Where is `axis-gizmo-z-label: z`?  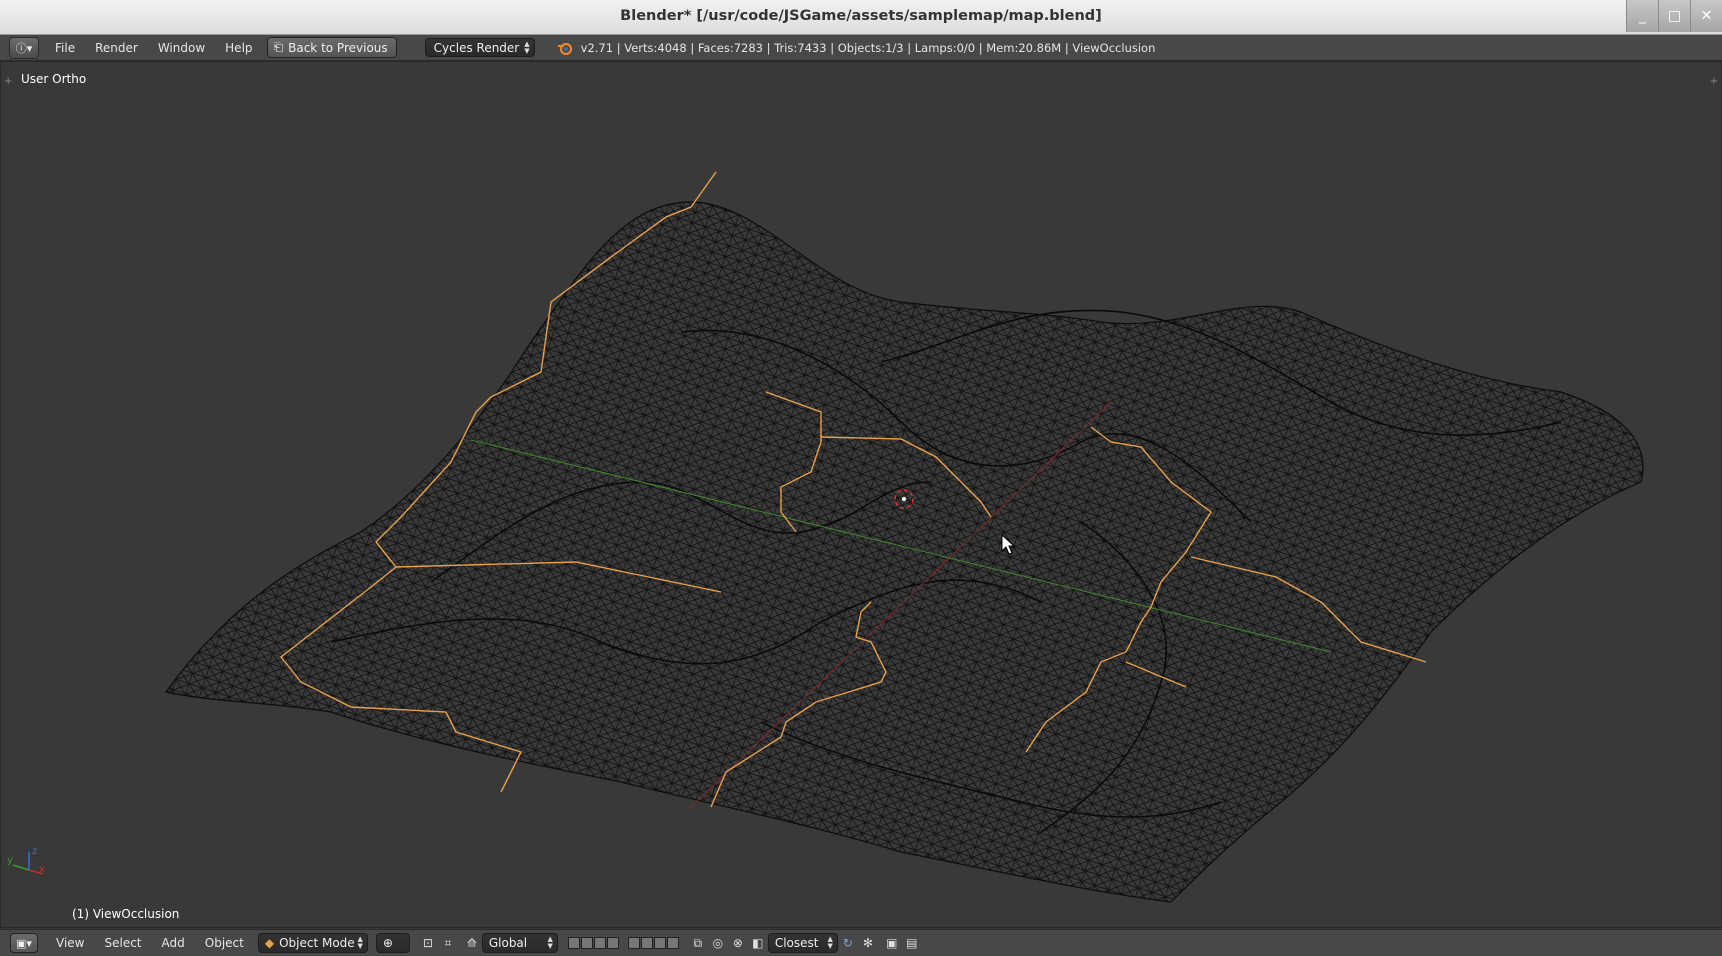
axis-gizmo-z-label: z is located at coordinates (34, 851).